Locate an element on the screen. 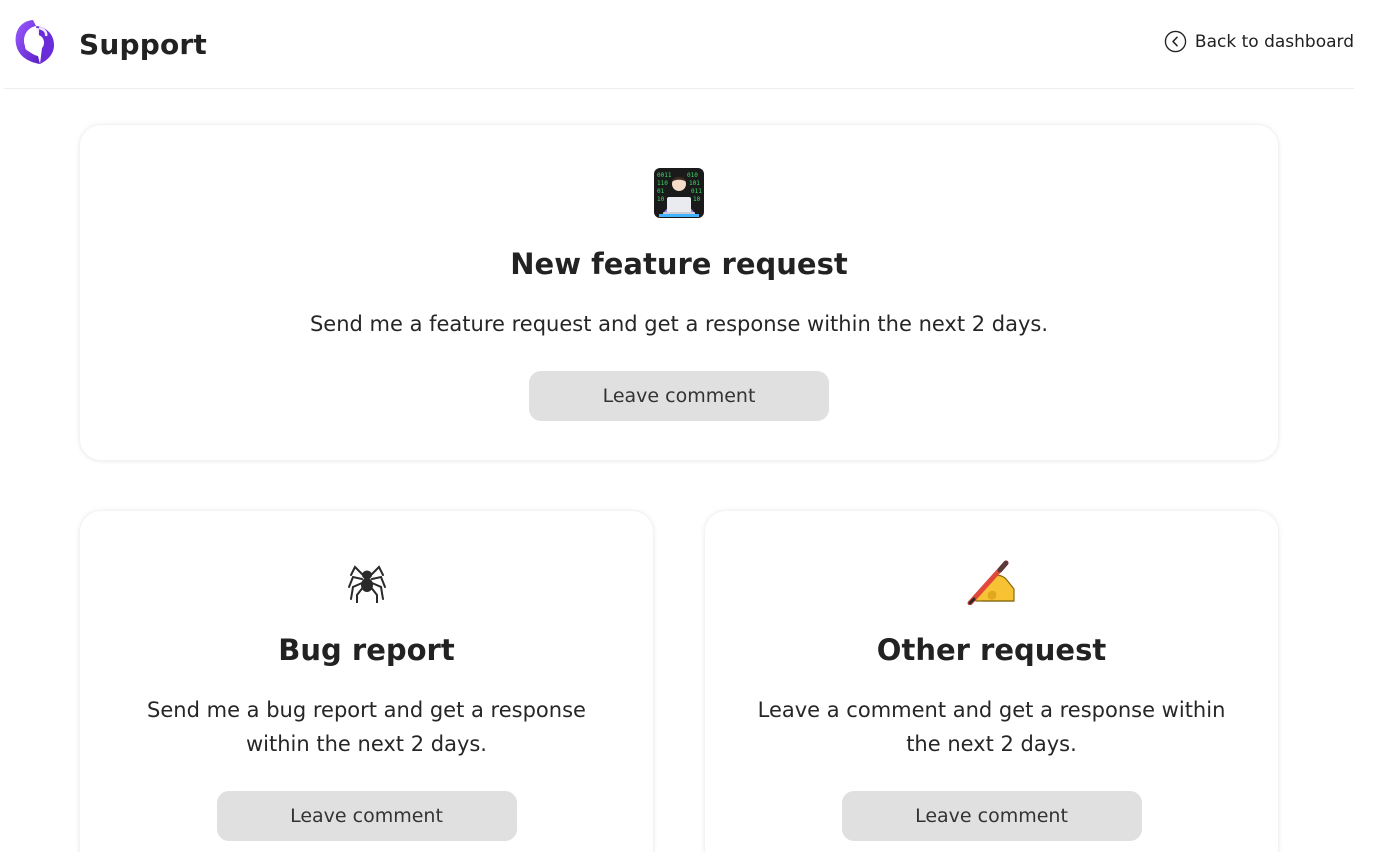 The width and height of the screenshot is (1376, 852). card-heading: New feature request is located at coordinates (679, 264).